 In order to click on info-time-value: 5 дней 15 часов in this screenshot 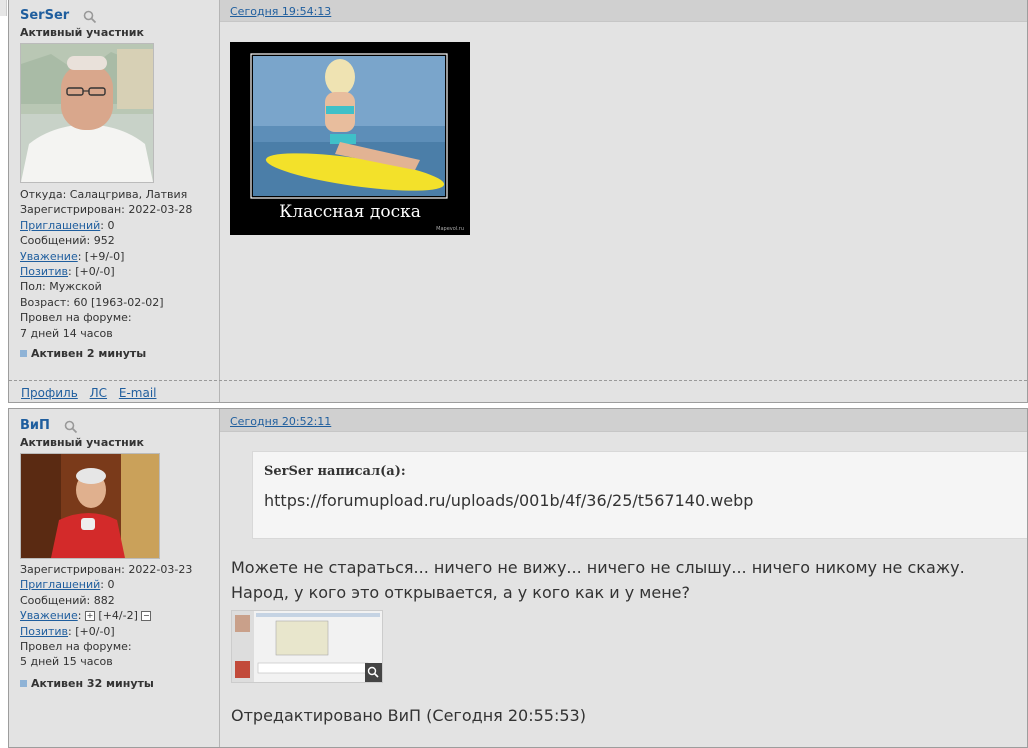, I will do `click(66, 662)`.